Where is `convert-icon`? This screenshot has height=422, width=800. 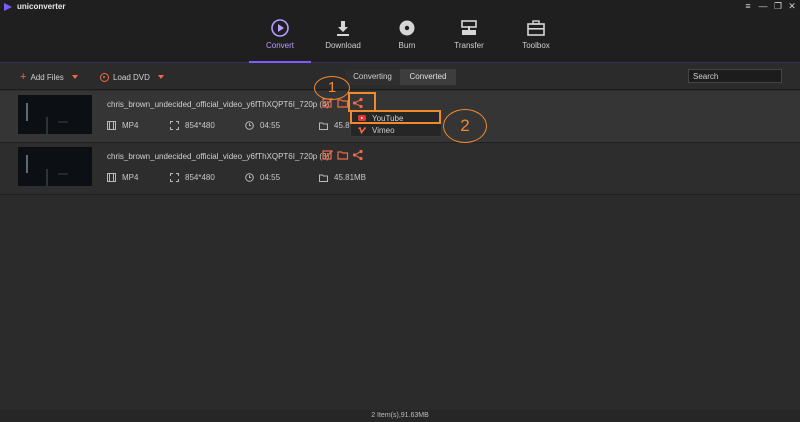 convert-icon is located at coordinates (280, 28).